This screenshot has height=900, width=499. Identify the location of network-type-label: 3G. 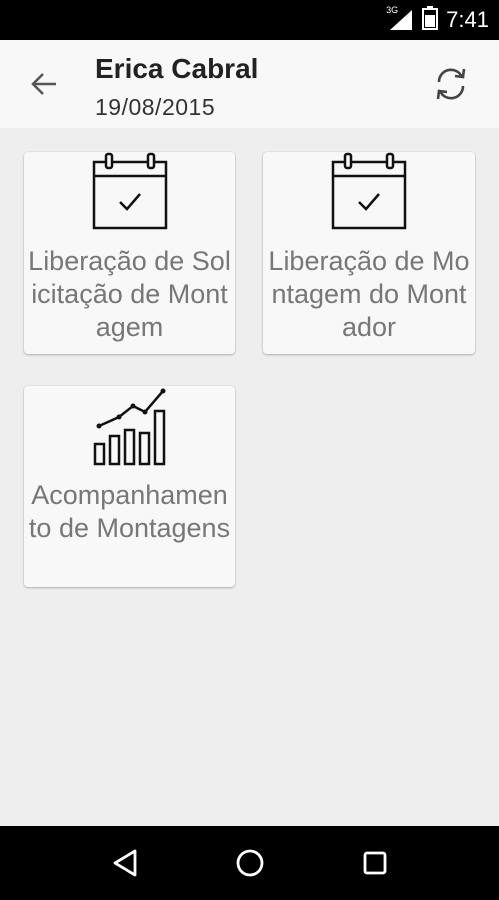
(392, 10).